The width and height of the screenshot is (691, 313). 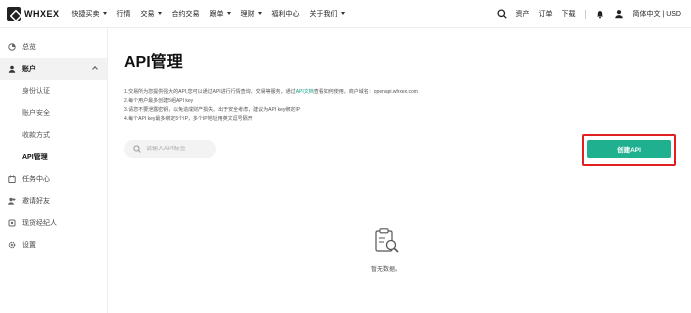 I want to click on empty-state-text: 暂无数据。, so click(x=385, y=270).